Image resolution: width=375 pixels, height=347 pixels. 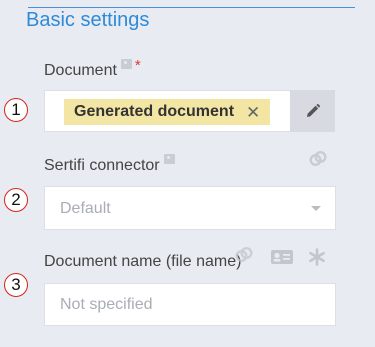 What do you see at coordinates (190, 208) in the screenshot?
I see `connector-select: Default` at bounding box center [190, 208].